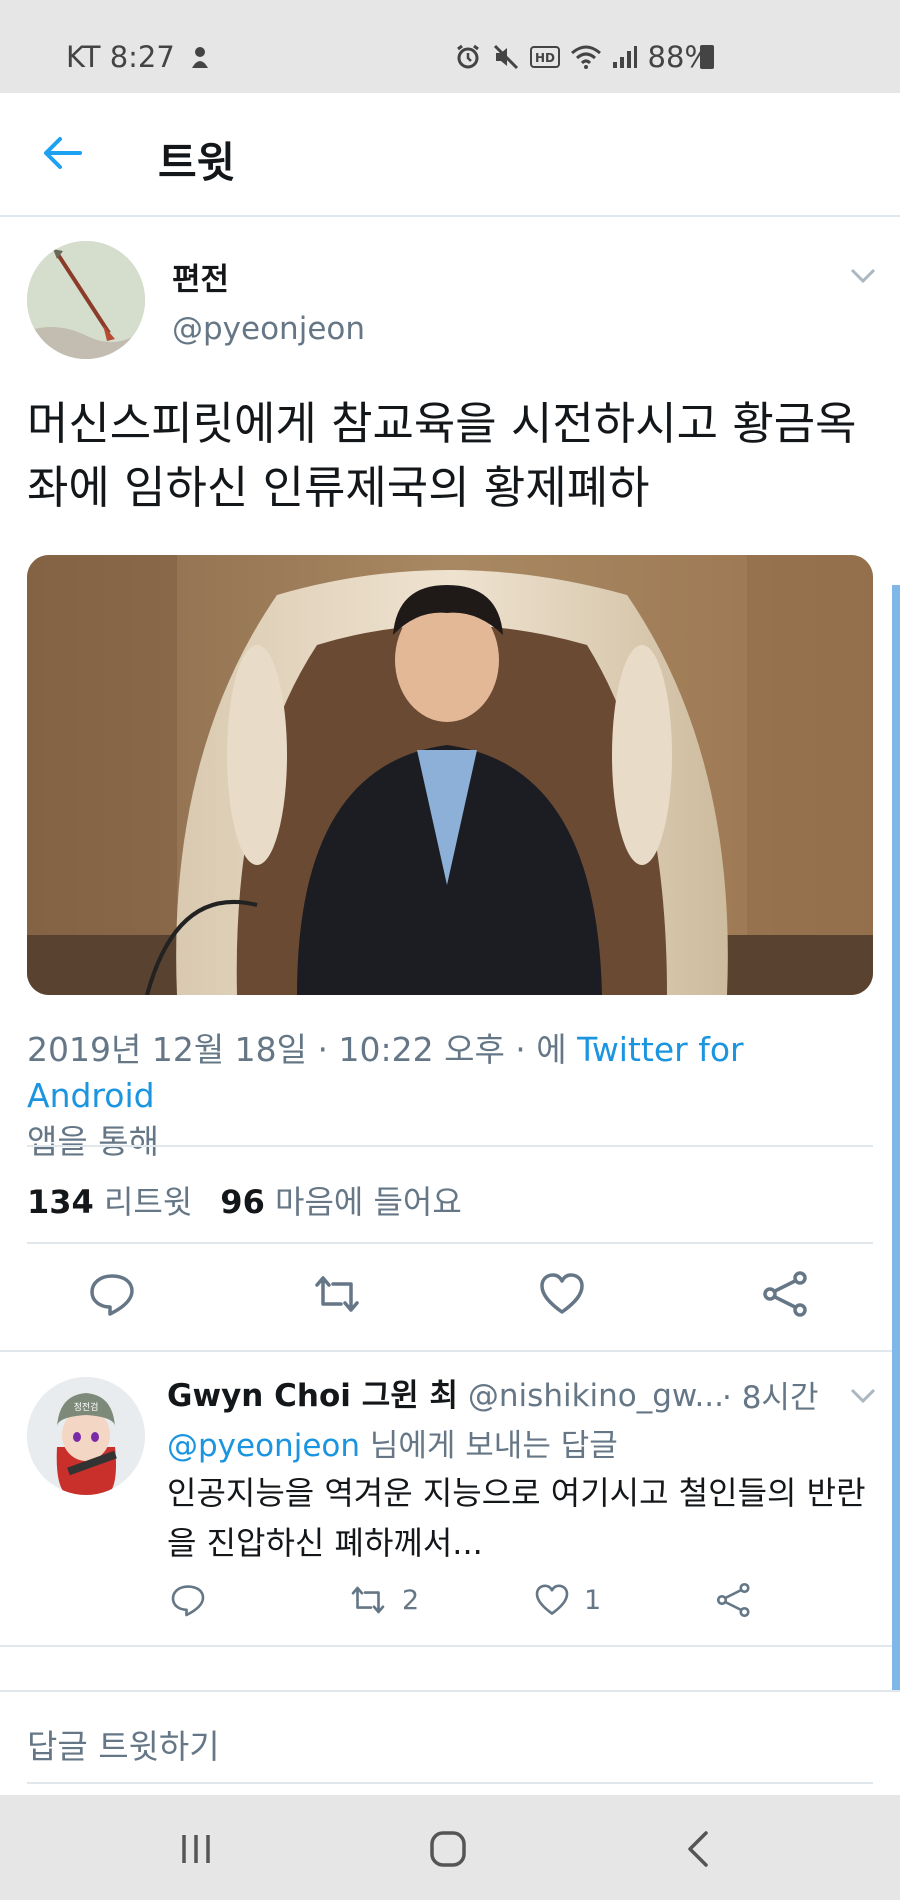  I want to click on page-title: 트윗, so click(197, 162).